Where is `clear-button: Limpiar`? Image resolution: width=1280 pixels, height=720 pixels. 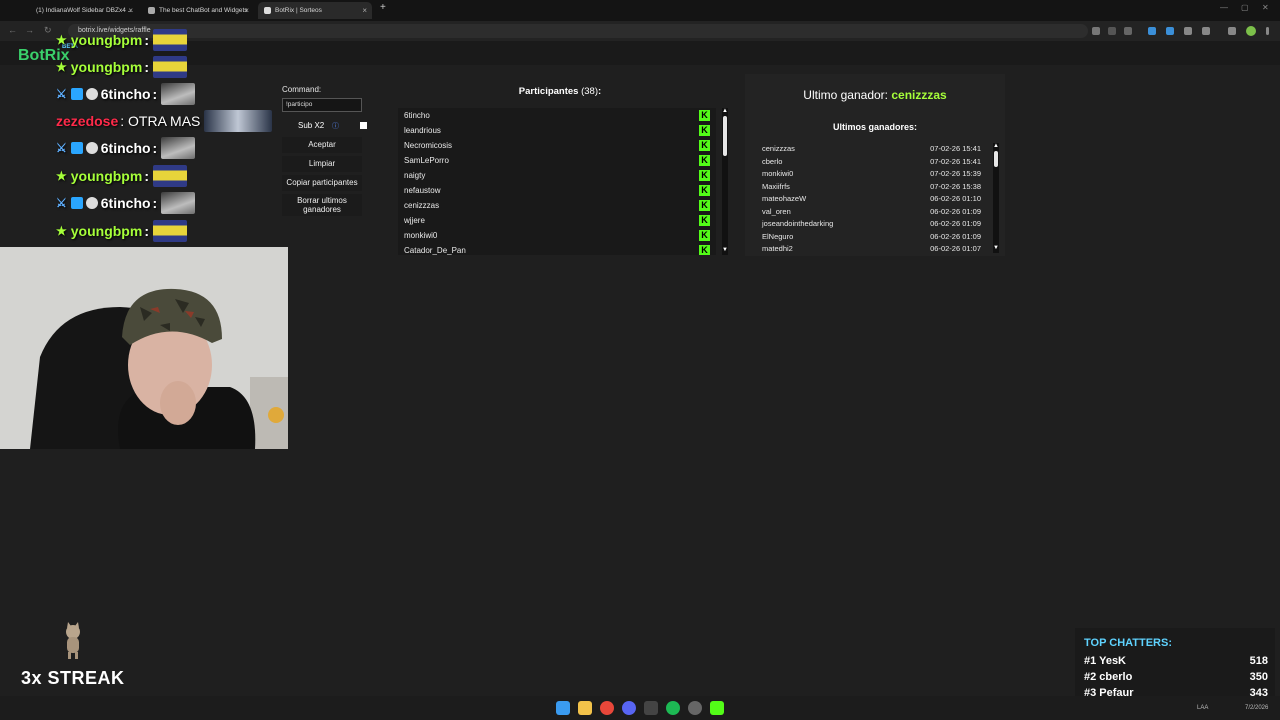
clear-button: Limpiar is located at coordinates (322, 164).